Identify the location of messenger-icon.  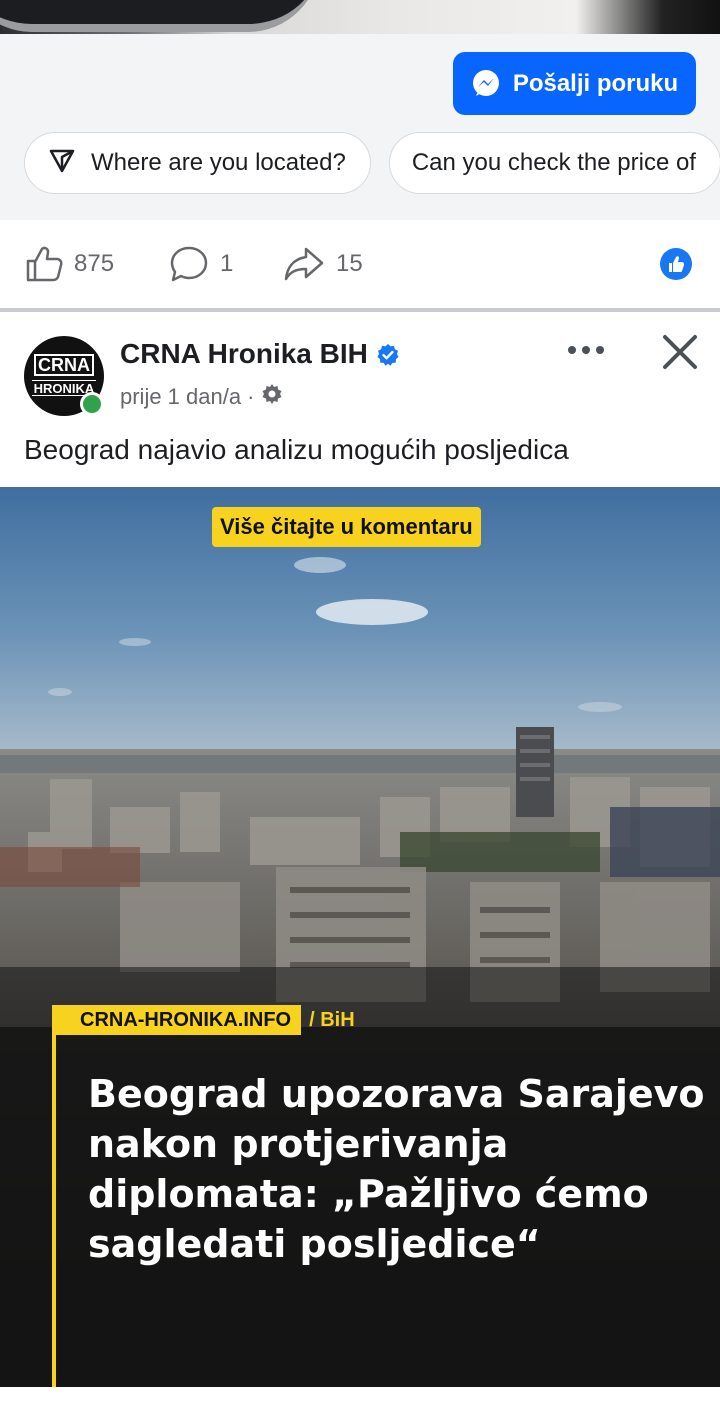
(486, 84).